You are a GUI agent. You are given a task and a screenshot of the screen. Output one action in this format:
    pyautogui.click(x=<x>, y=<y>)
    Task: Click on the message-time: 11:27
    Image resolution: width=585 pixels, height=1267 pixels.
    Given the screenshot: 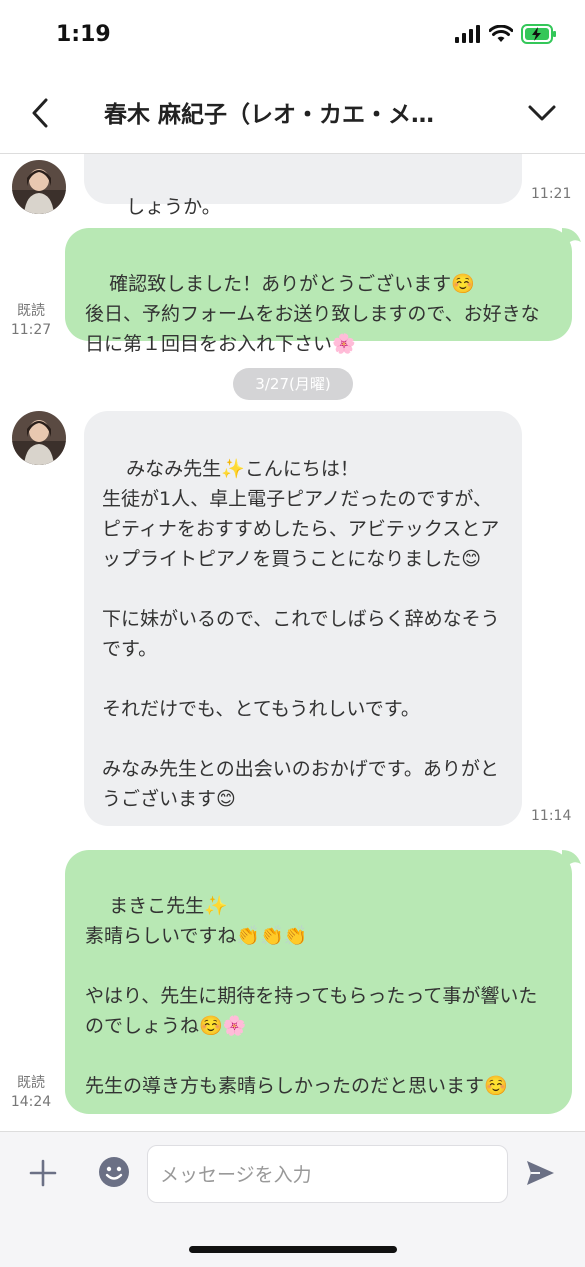 What is the action you would take?
    pyautogui.click(x=31, y=330)
    